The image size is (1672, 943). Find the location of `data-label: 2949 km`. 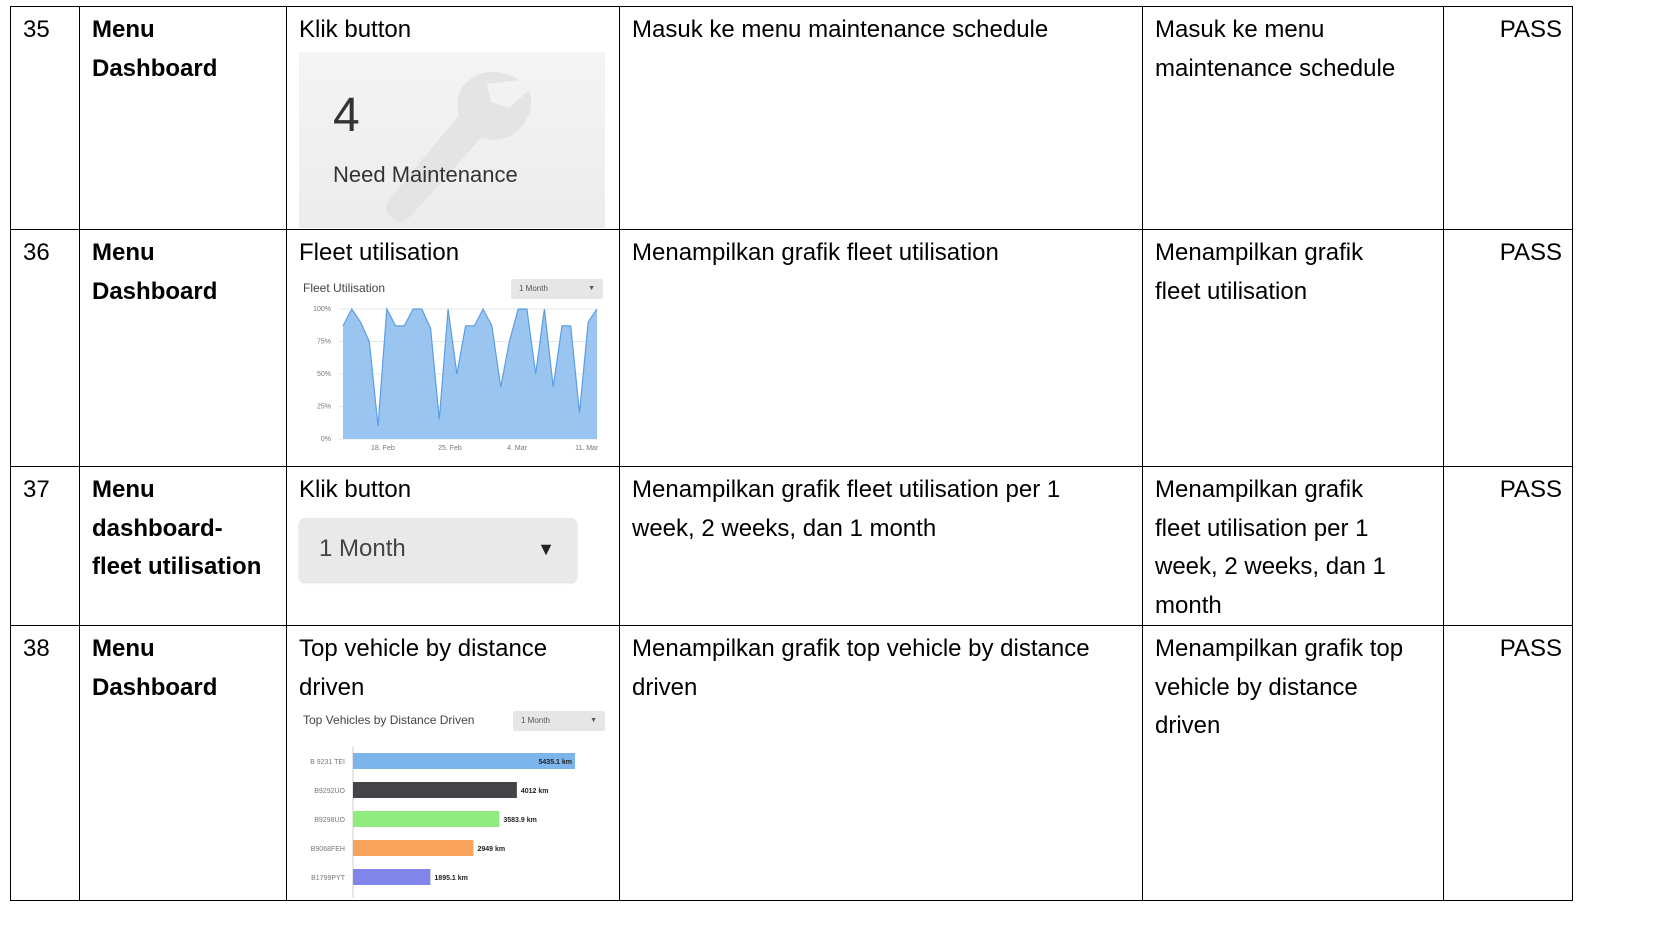

data-label: 2949 km is located at coordinates (491, 849).